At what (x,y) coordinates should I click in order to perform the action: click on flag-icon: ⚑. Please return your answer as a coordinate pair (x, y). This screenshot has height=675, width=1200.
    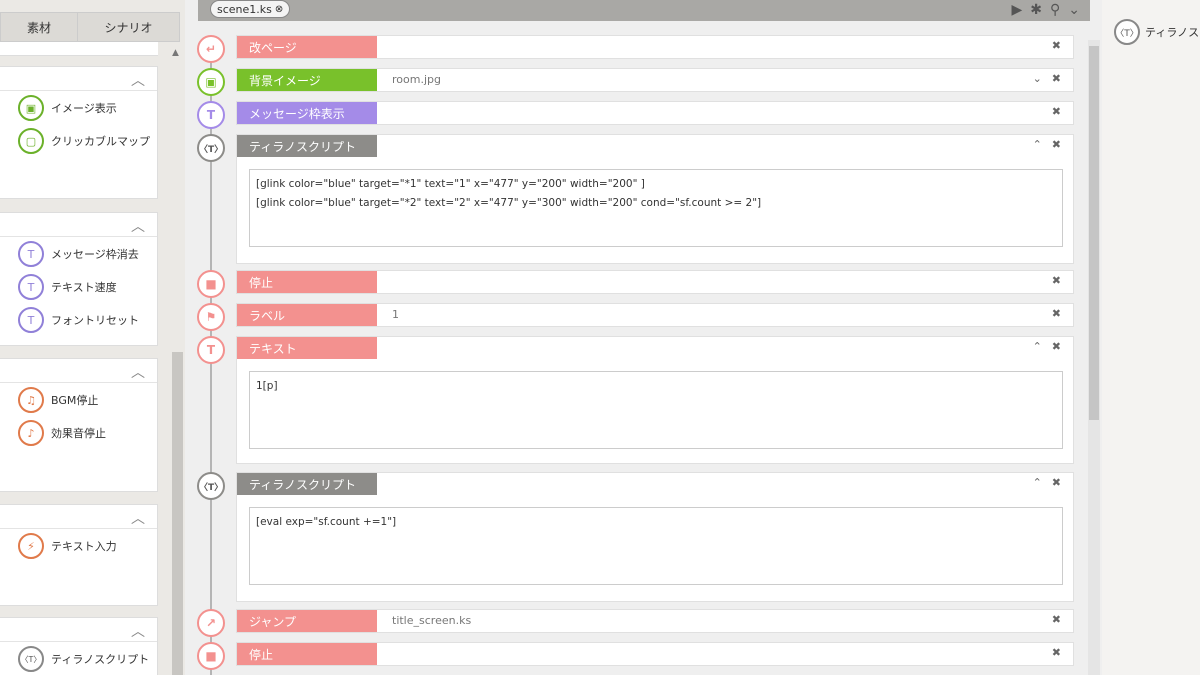
    Looking at the image, I should click on (211, 317).